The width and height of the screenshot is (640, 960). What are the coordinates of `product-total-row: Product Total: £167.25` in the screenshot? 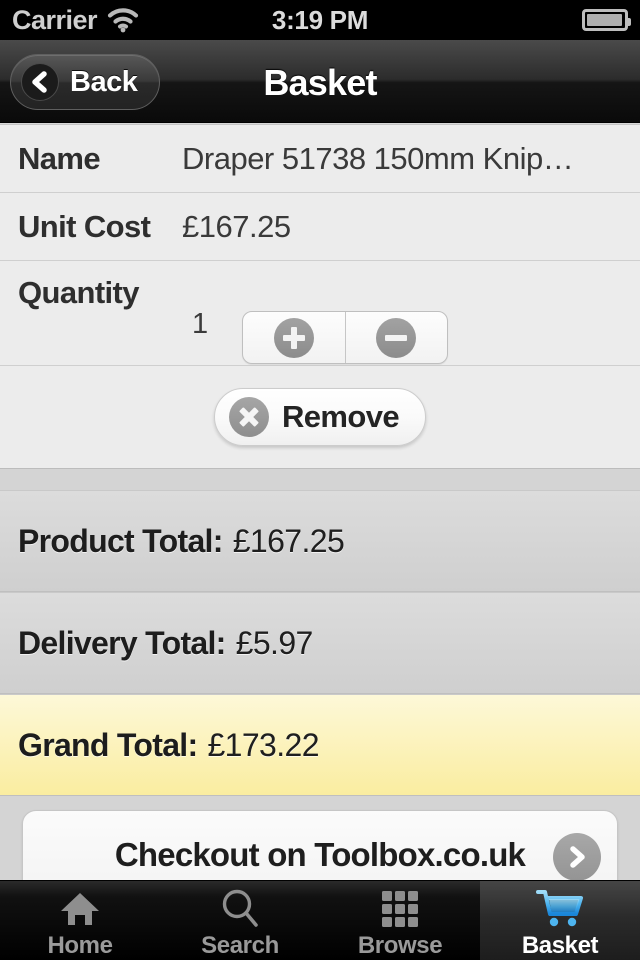 It's located at (320, 541).